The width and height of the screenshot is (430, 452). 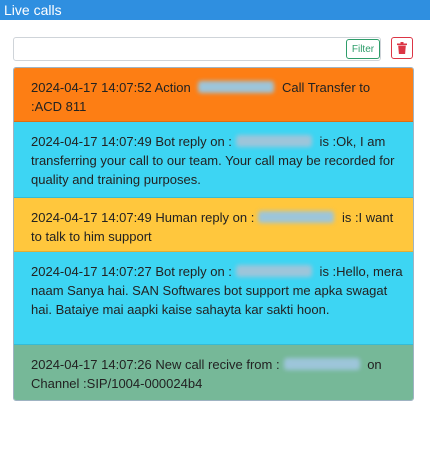 What do you see at coordinates (363, 49) in the screenshot?
I see `filter-button: Filter` at bounding box center [363, 49].